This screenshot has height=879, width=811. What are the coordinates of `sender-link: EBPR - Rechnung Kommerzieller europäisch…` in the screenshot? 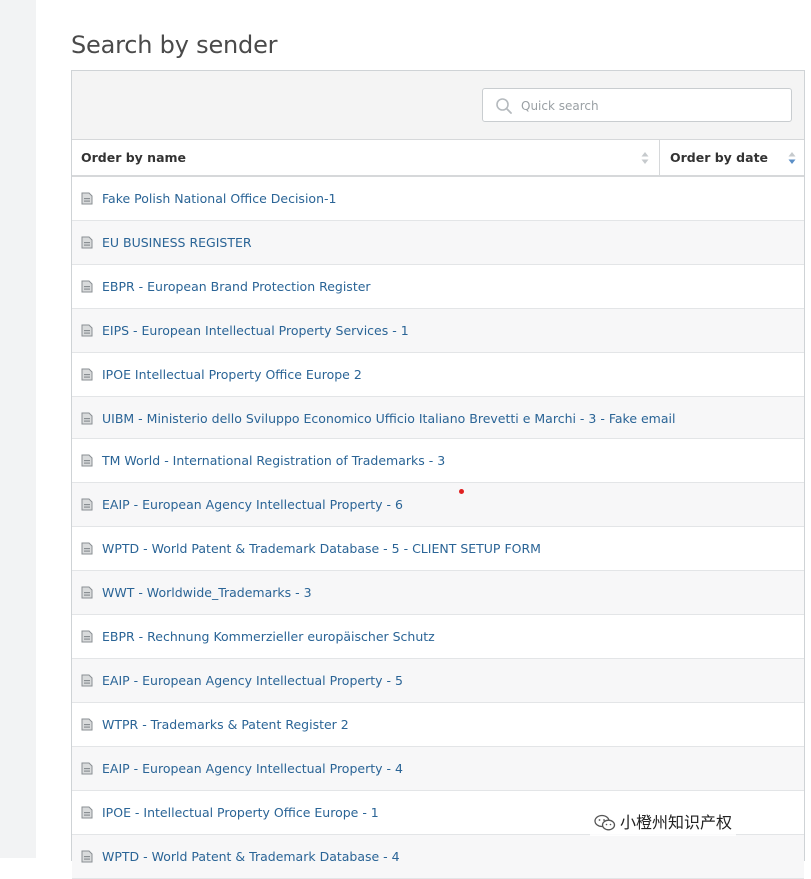 It's located at (268, 636).